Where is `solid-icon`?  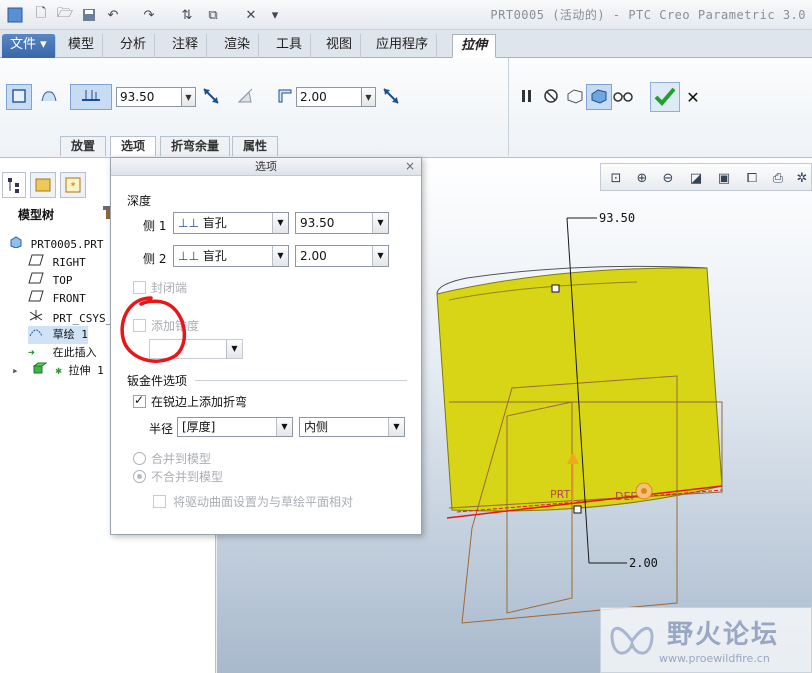
solid-icon is located at coordinates (19, 97).